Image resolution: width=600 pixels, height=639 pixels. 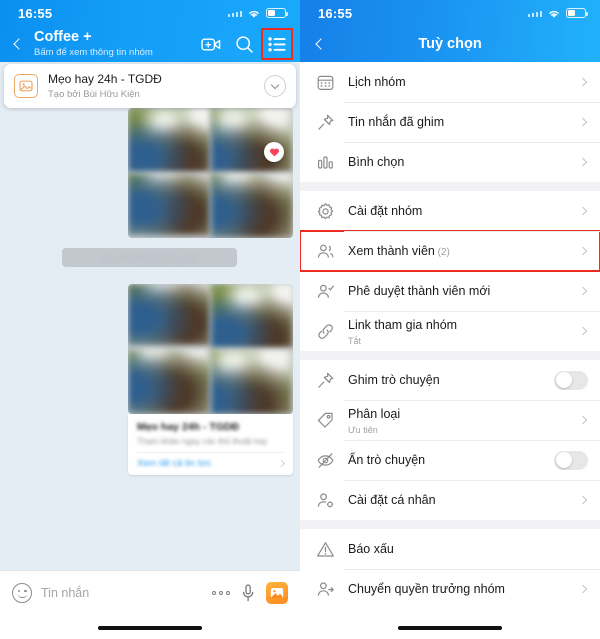 I want to click on option-text-block: Link tham gia nhóm Tắt, so click(x=458, y=331).